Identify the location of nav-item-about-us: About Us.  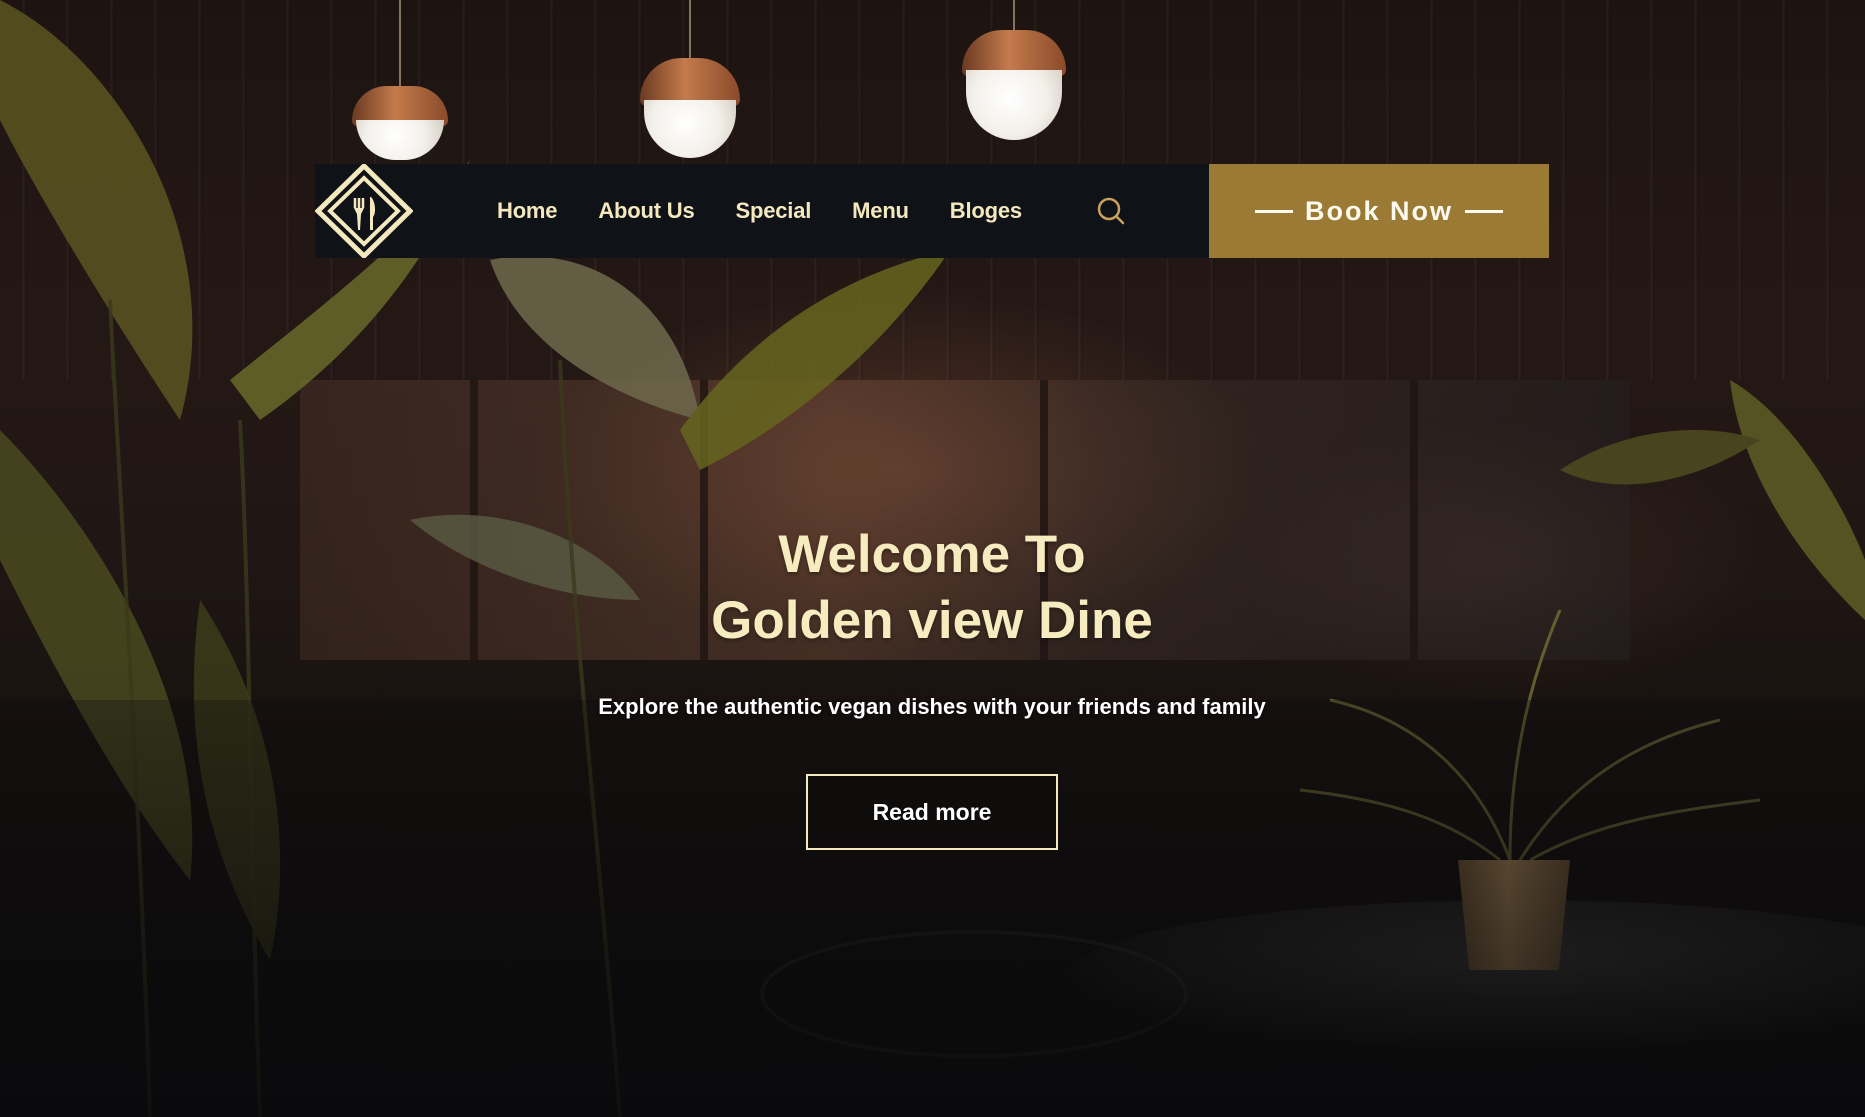
(646, 211).